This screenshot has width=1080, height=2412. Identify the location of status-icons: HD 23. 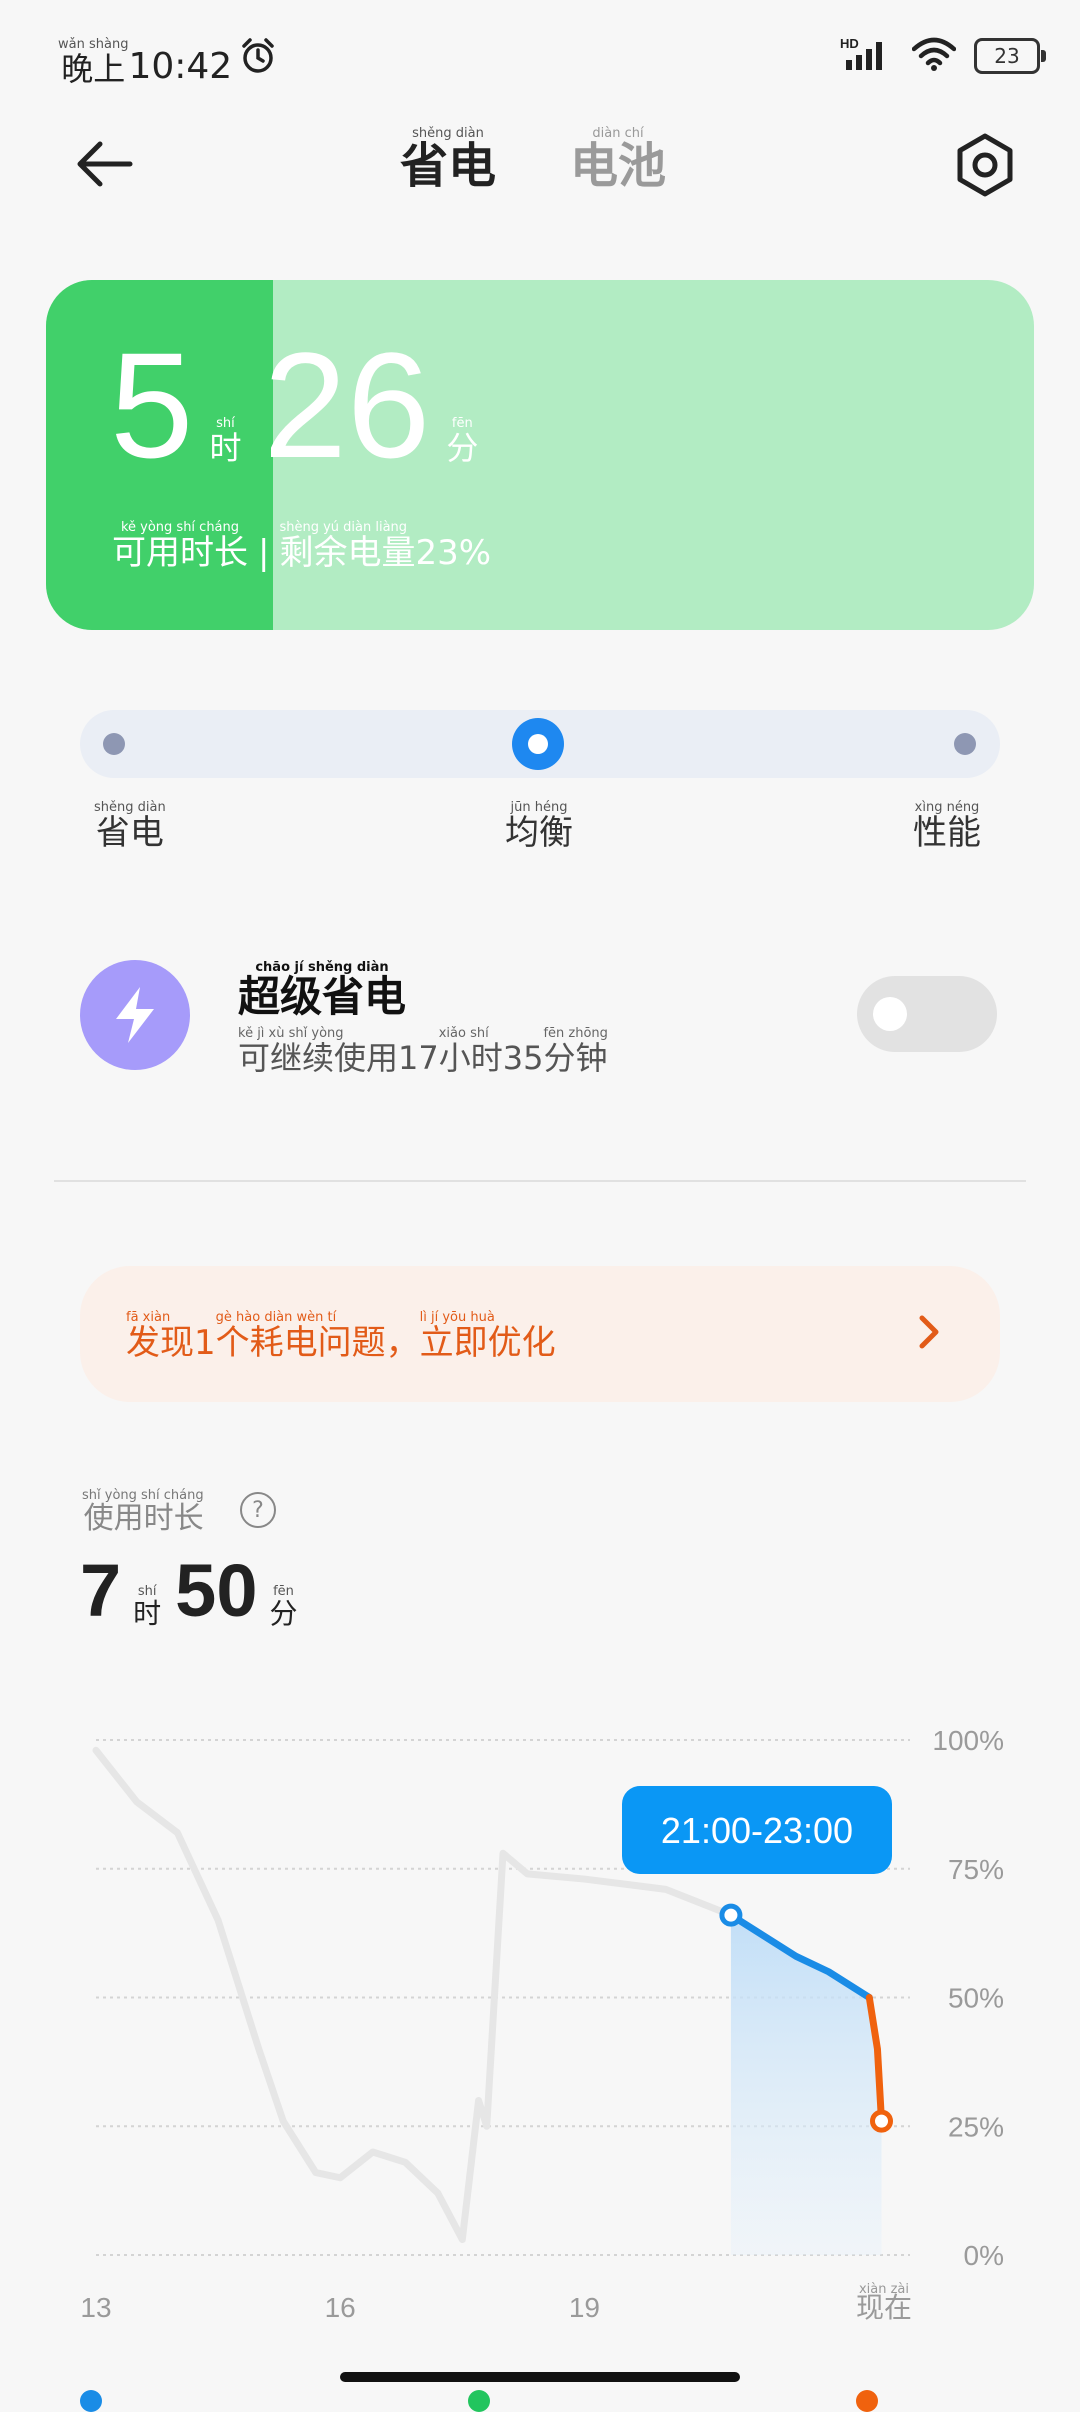
(943, 56).